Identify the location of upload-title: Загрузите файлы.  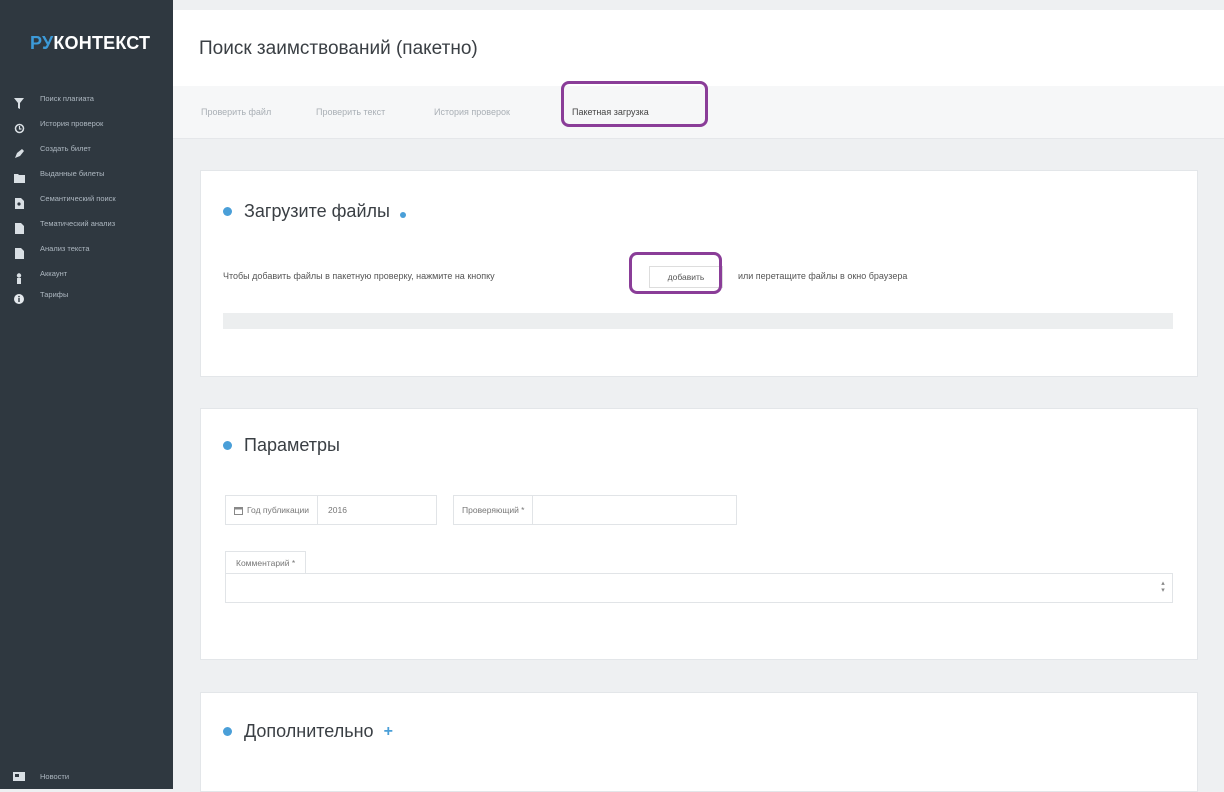
(314, 211).